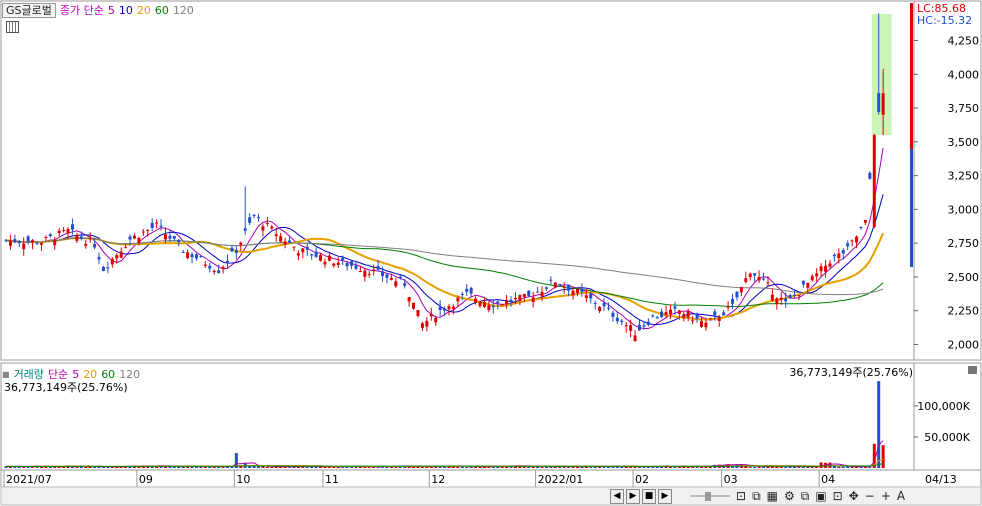 This screenshot has height=506, width=982. What do you see at coordinates (161, 10) in the screenshot?
I see `ma-60: 60` at bounding box center [161, 10].